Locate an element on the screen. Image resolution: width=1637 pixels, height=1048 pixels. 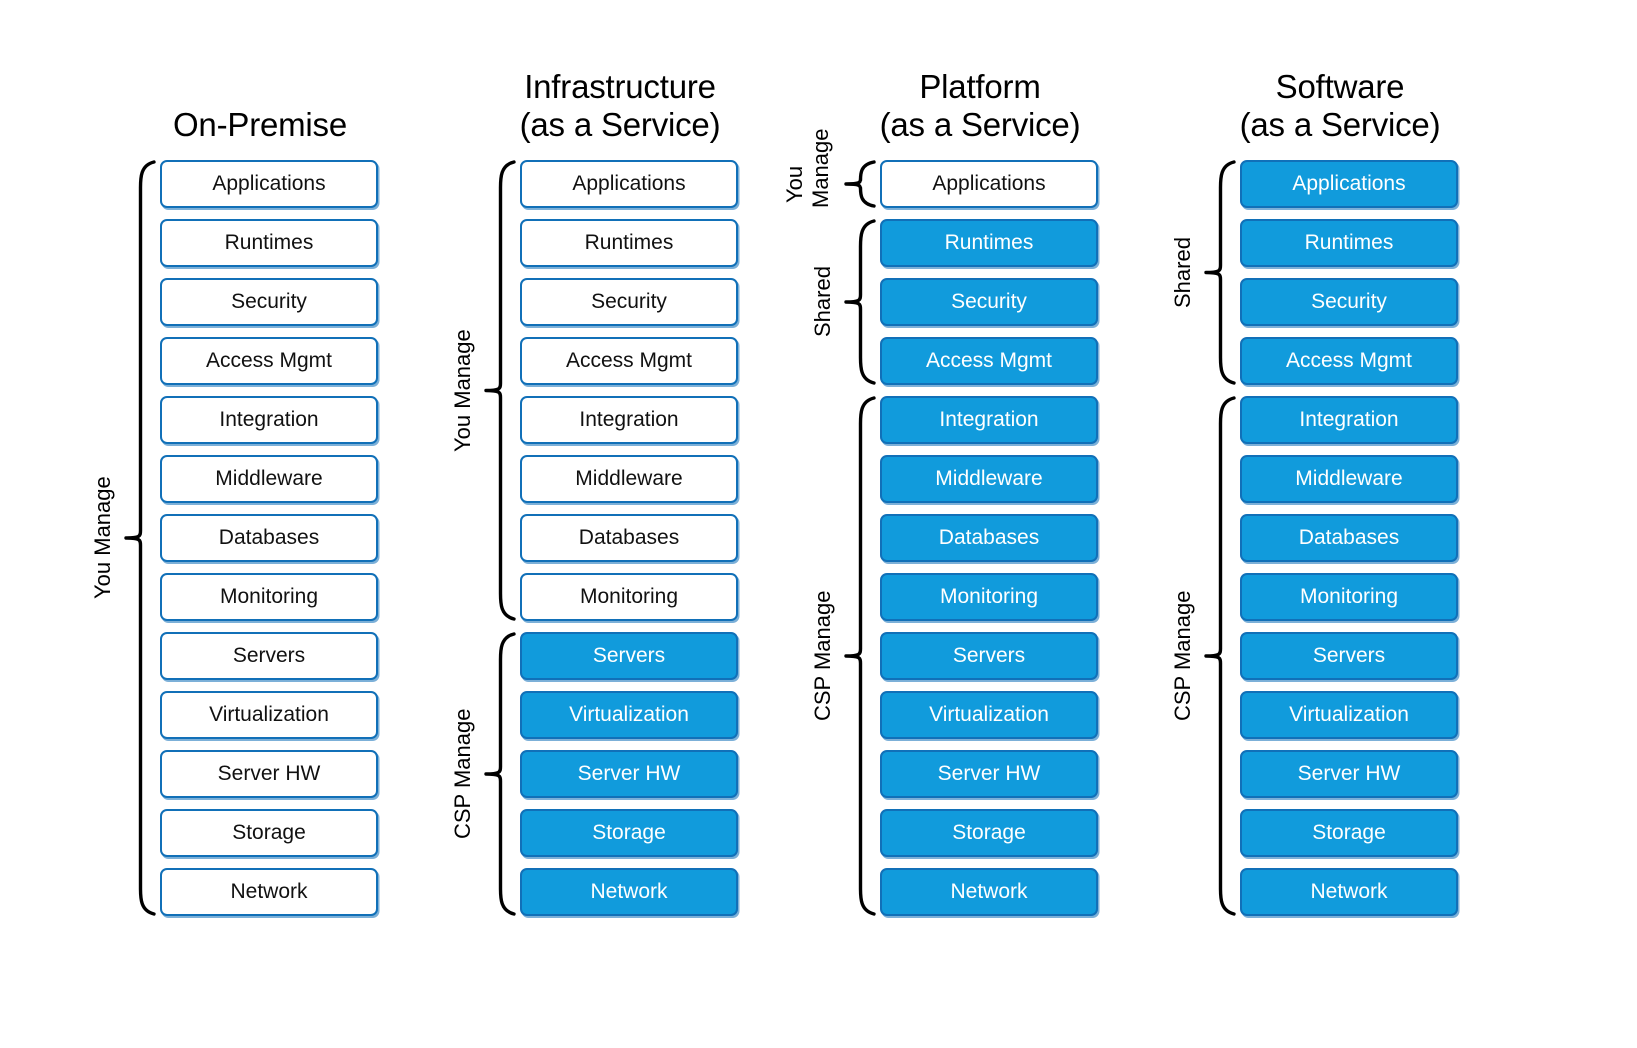
column-title-software-as-a-service: Software (as a Service) is located at coordinates (1340, 106).